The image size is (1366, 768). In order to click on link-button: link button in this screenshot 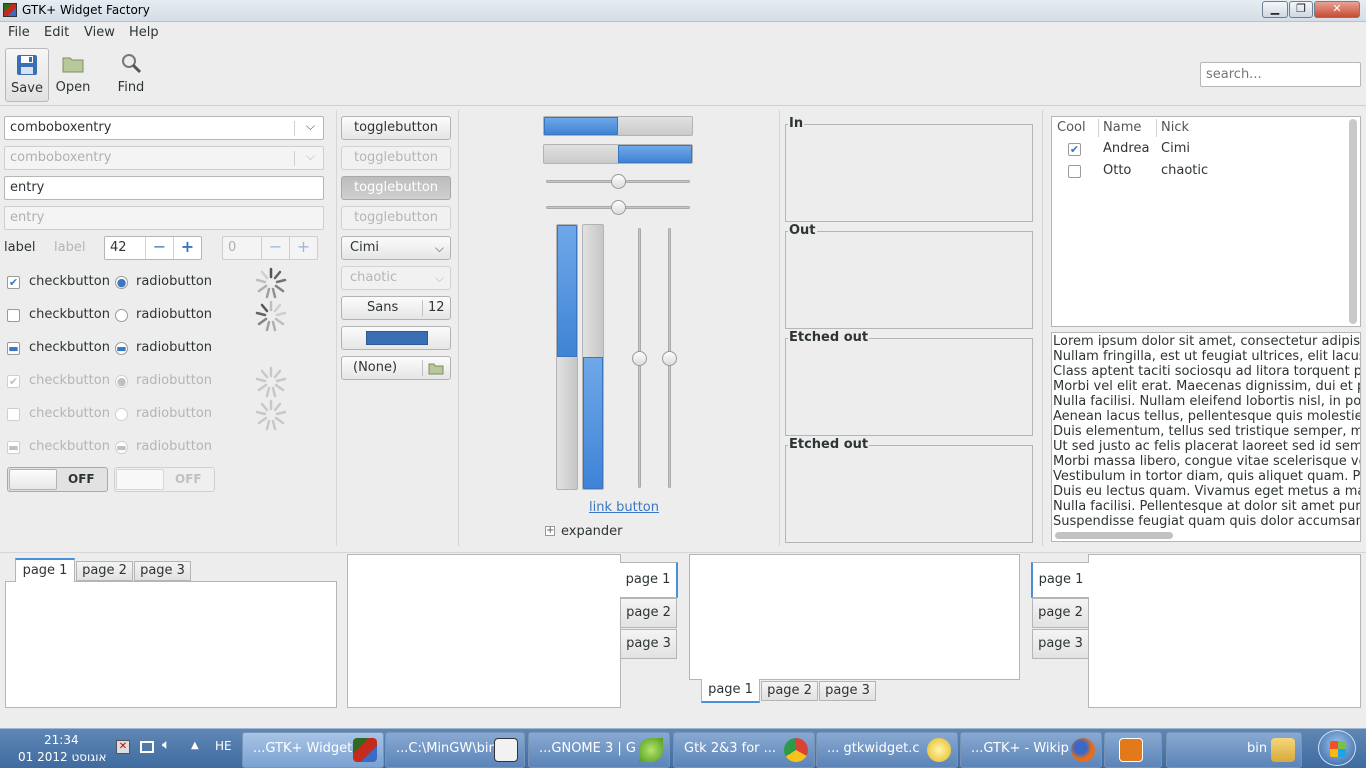, I will do `click(624, 507)`.